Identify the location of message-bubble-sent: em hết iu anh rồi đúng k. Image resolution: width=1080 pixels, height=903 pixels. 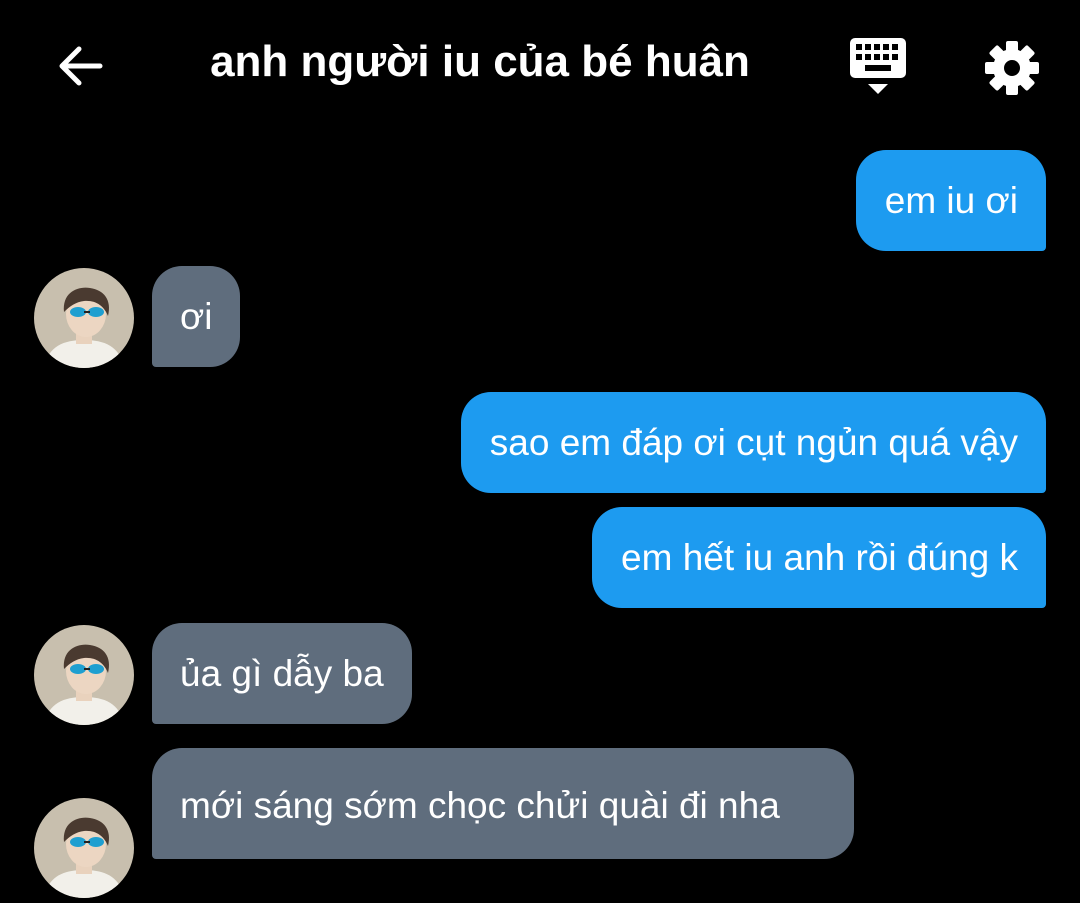
(819, 557).